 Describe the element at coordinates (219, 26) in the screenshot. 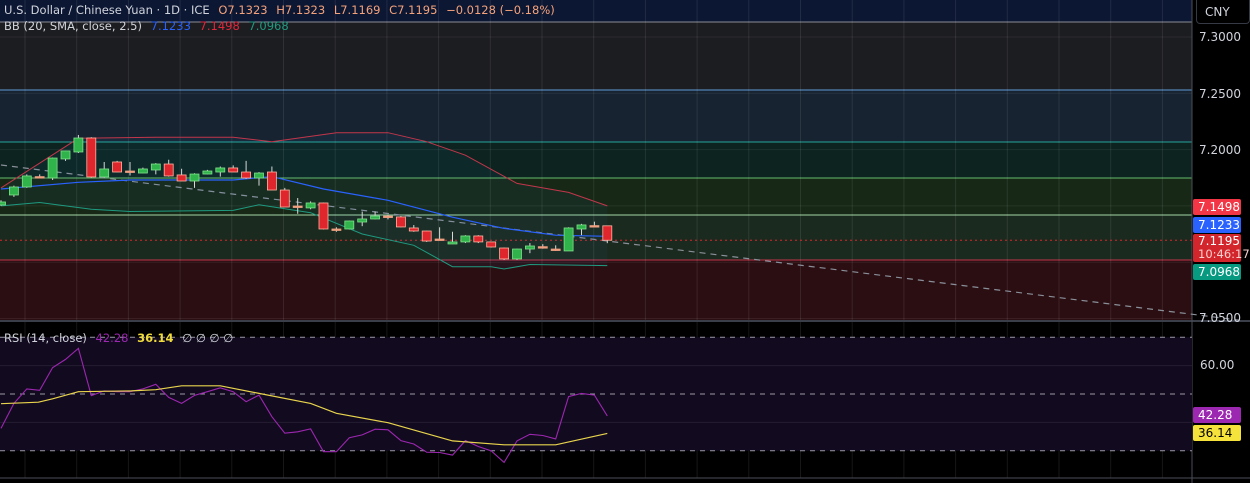

I see `bb-upper-value: 7.1498` at that location.